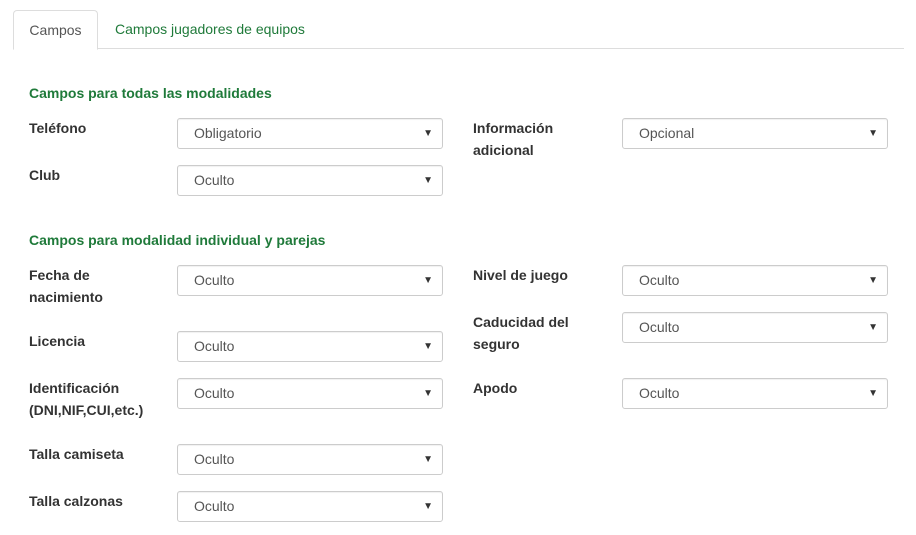 The width and height of the screenshot is (916, 535). What do you see at coordinates (755, 327) in the screenshot?
I see `select-caducidad-seguro: Oculto ▼` at bounding box center [755, 327].